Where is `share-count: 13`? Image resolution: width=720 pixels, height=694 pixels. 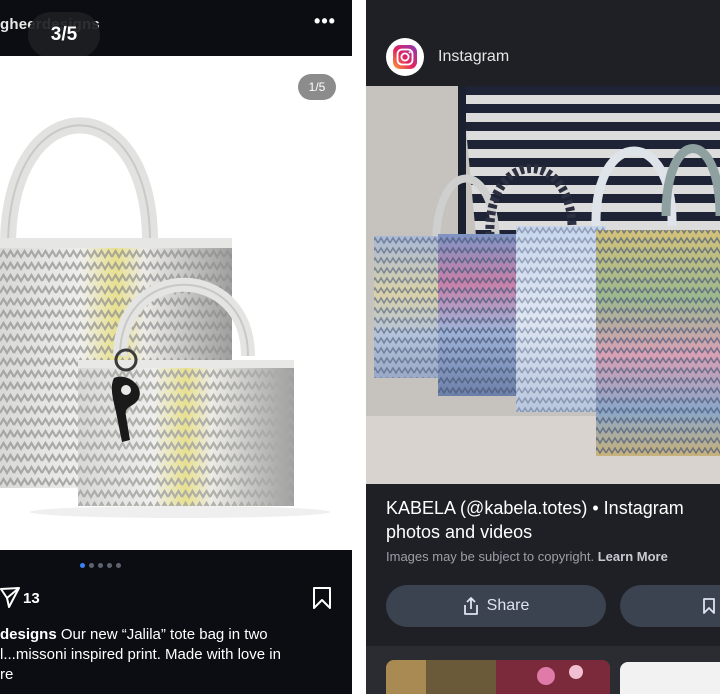 share-count: 13 is located at coordinates (31, 598).